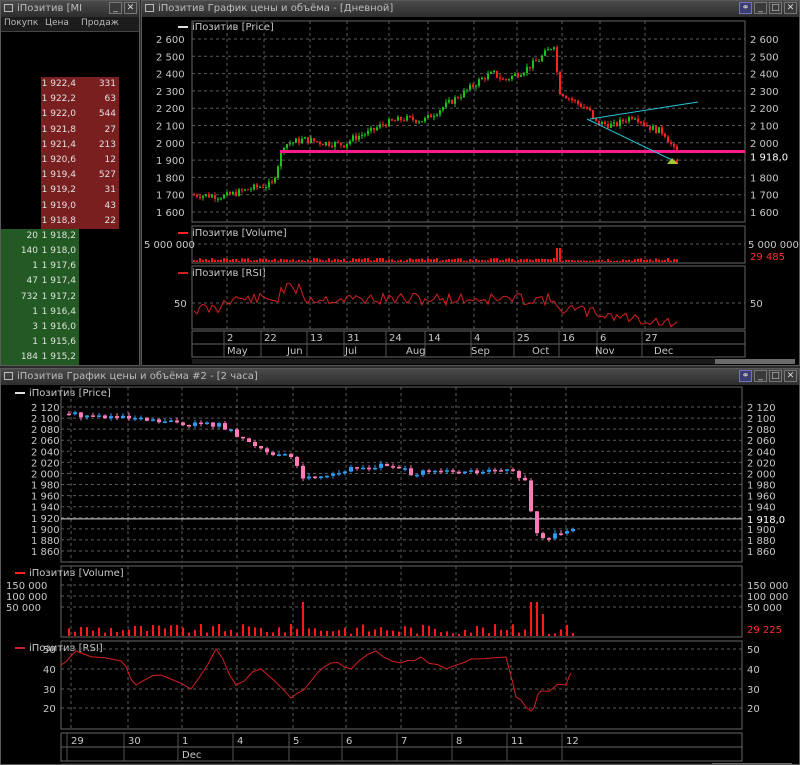 The width and height of the screenshot is (800, 765). I want to click on candle-body, so click(375, 468).